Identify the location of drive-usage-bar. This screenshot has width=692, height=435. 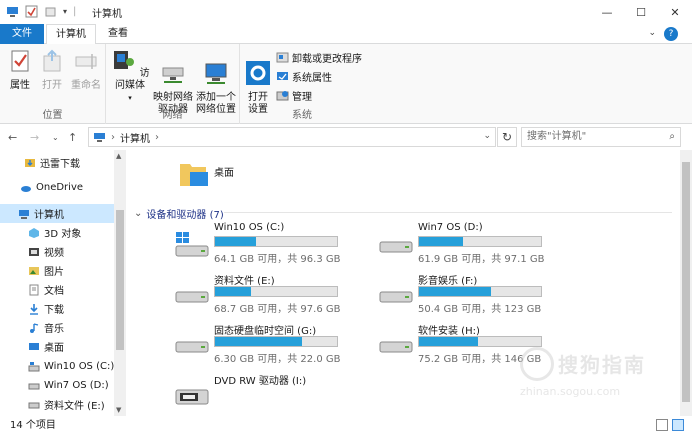
(480, 291).